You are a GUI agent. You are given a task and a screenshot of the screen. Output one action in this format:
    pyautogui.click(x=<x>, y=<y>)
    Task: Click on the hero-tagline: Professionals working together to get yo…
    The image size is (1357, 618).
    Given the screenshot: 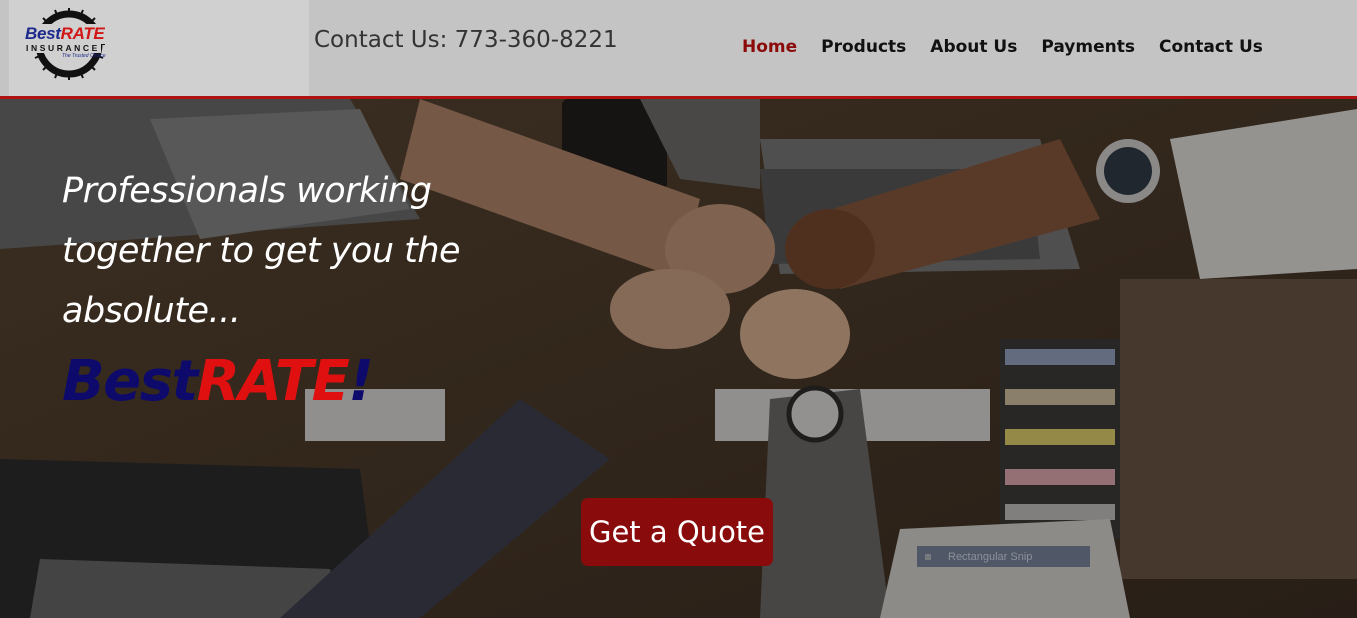 What is the action you would take?
    pyautogui.click(x=261, y=251)
    